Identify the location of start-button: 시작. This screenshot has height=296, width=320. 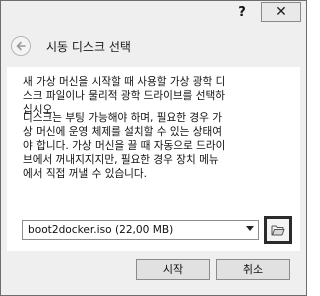
(173, 269).